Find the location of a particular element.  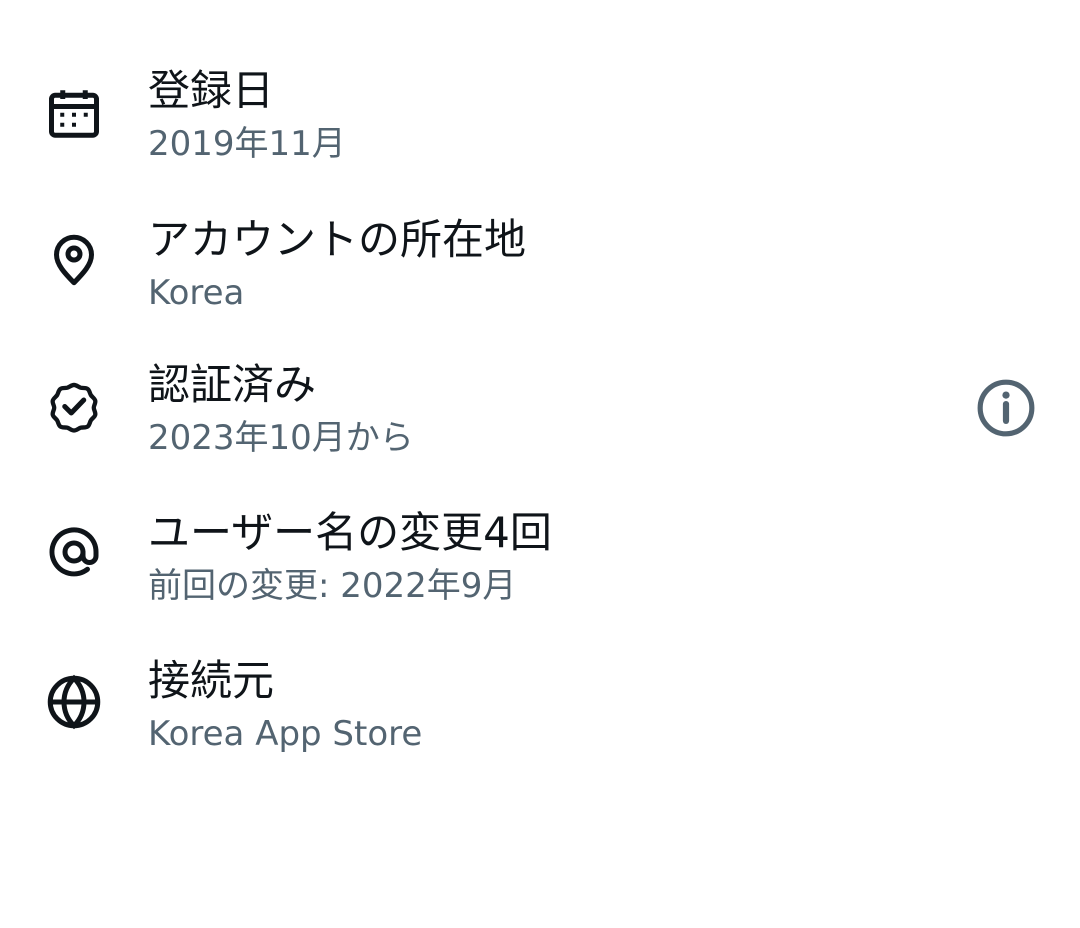

list-item-subtitle: 2023年10月から is located at coordinates (281, 438).